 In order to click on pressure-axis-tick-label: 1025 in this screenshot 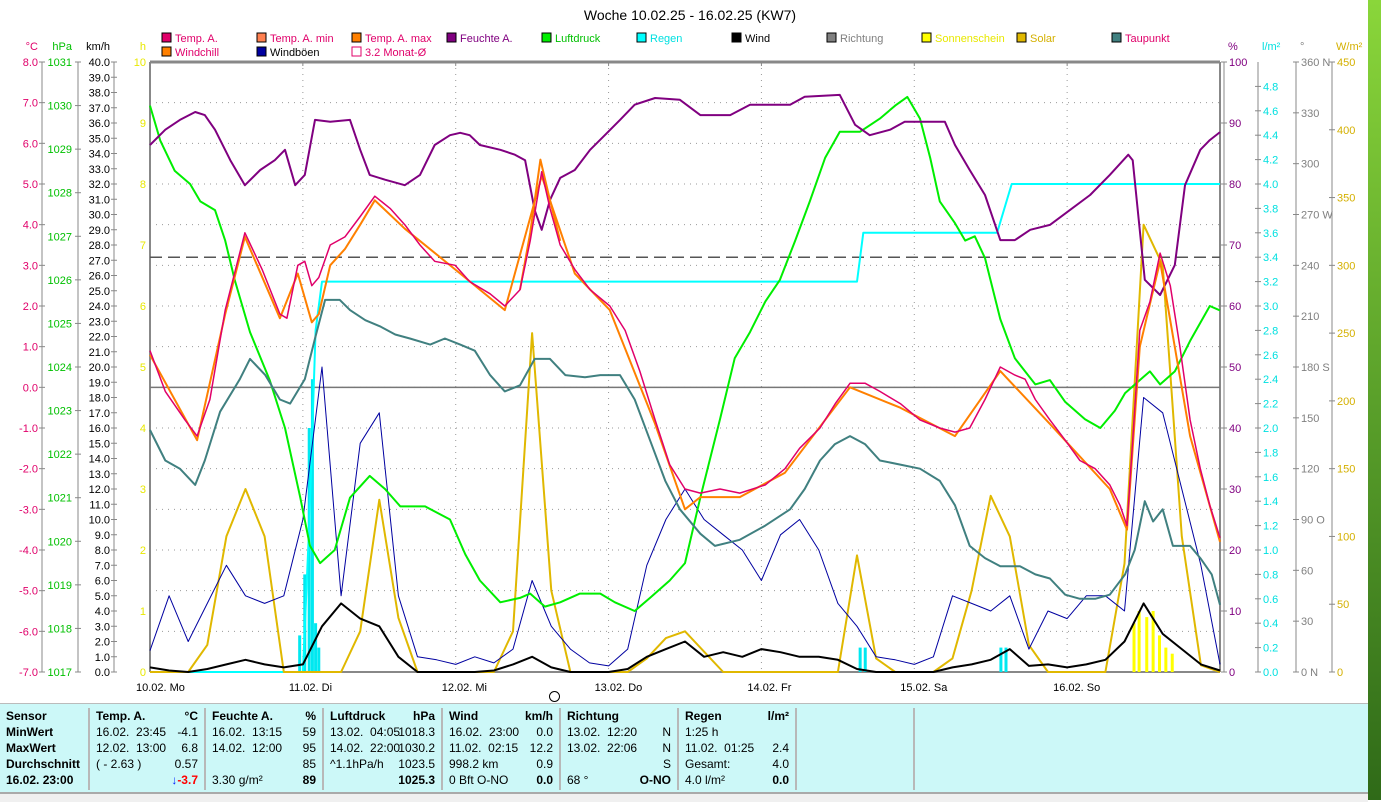, I will do `click(60, 324)`.